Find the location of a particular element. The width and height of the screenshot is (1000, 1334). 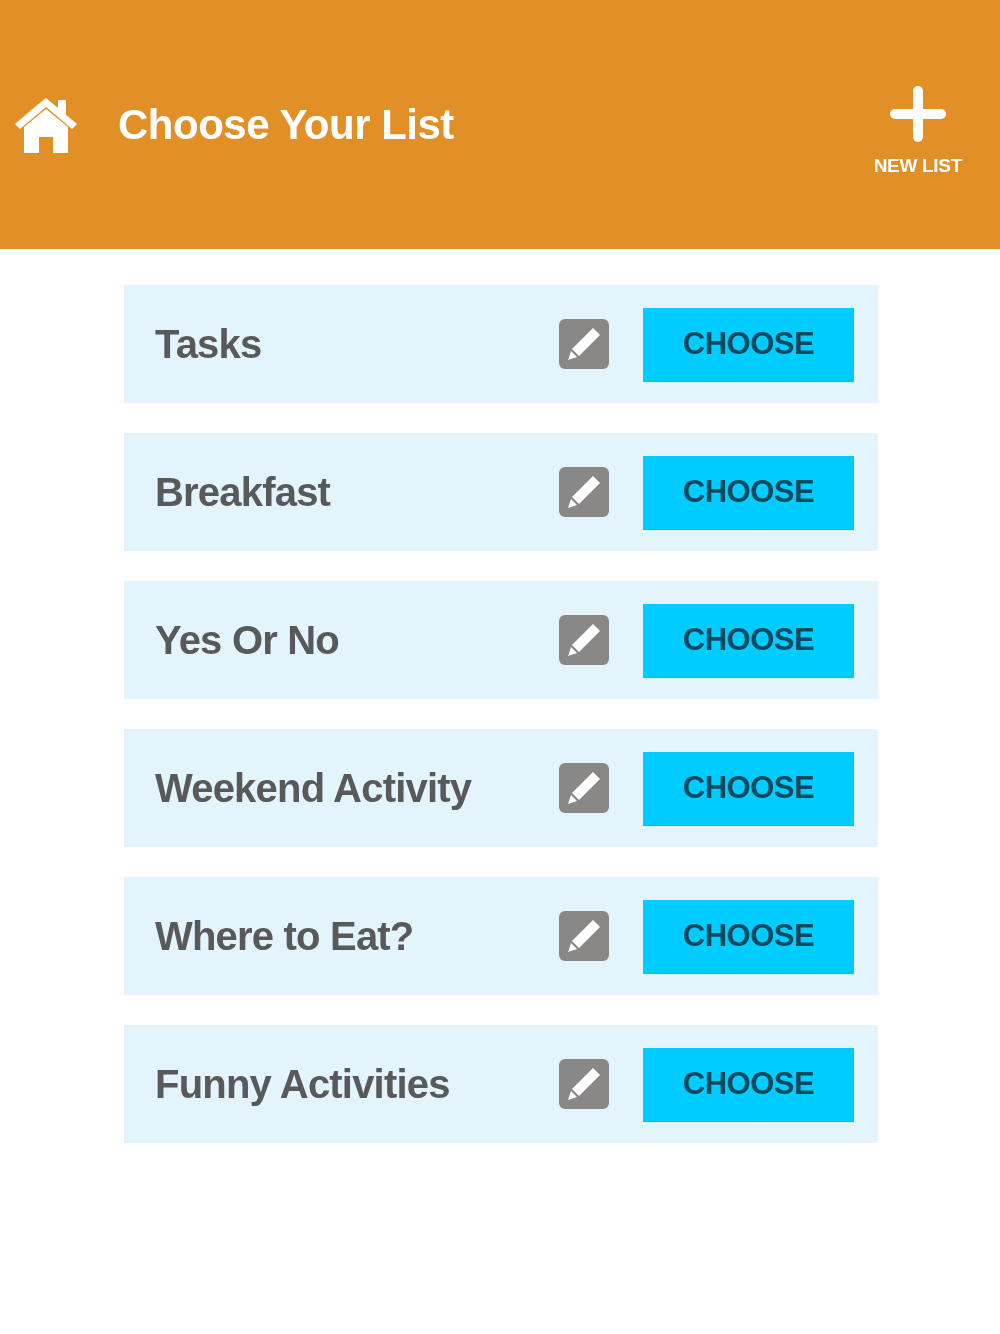

plus-icon is located at coordinates (917, 114).